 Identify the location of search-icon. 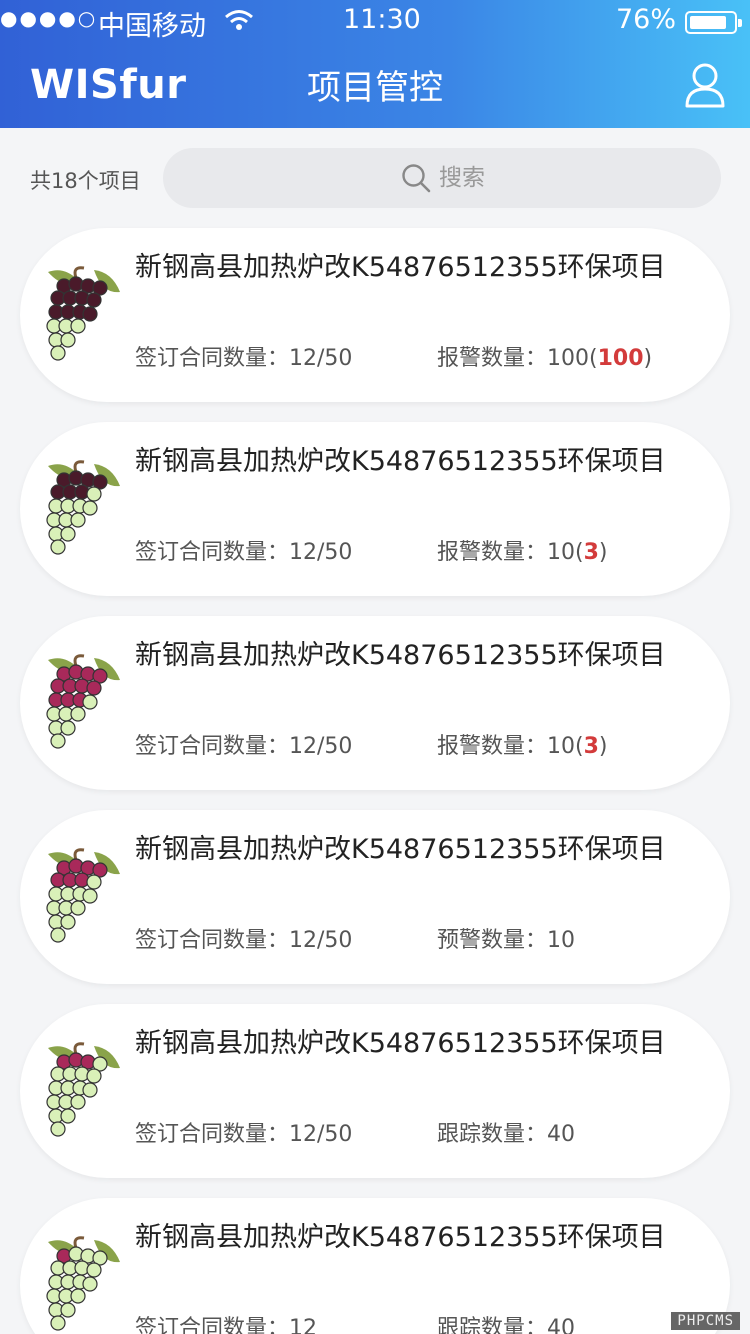
(416, 178).